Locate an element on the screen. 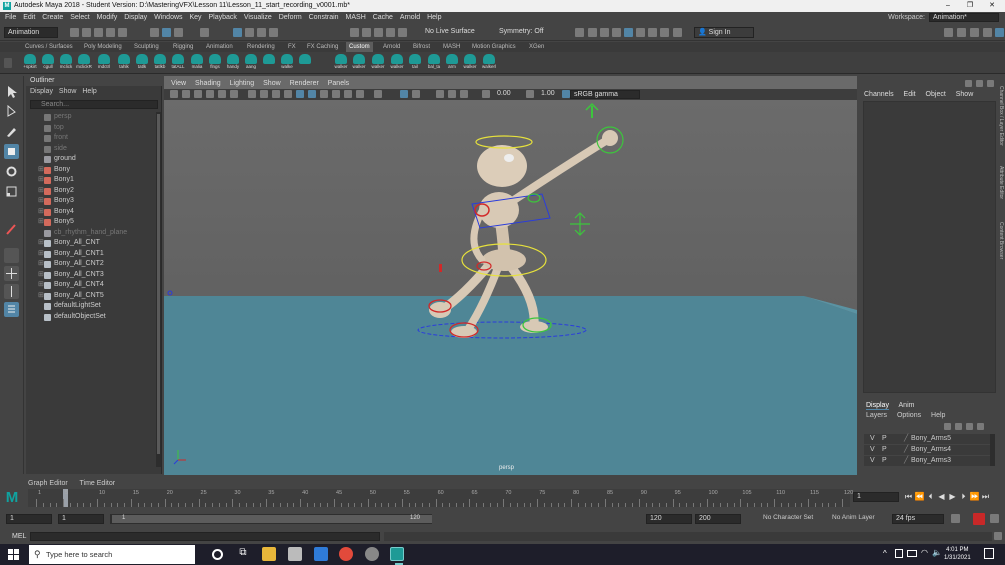  close-button: ✕ is located at coordinates (992, 6).